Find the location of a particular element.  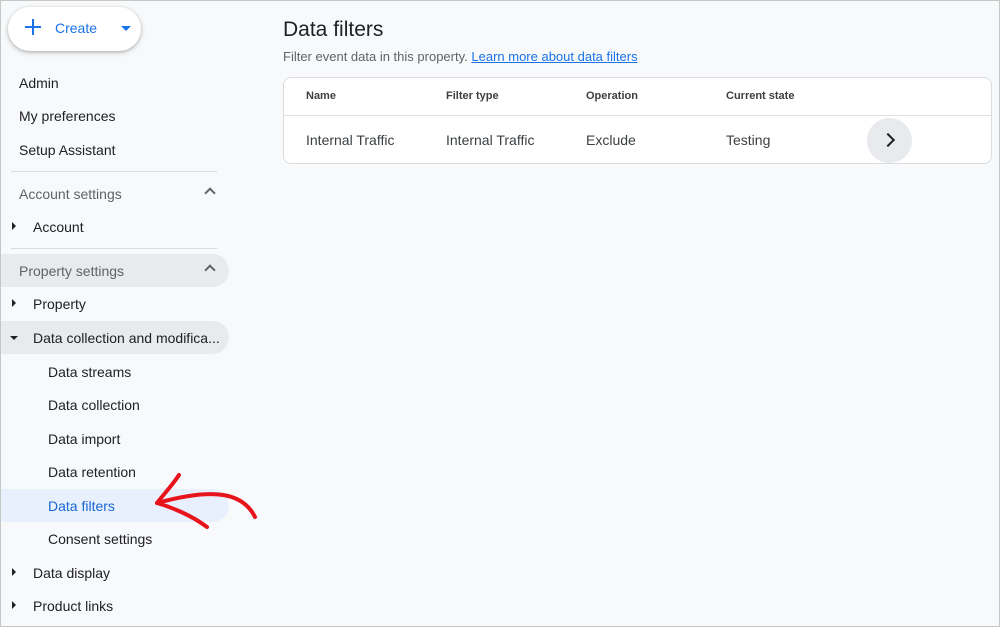

nav-my-preferences: My preferences is located at coordinates (58, 115).